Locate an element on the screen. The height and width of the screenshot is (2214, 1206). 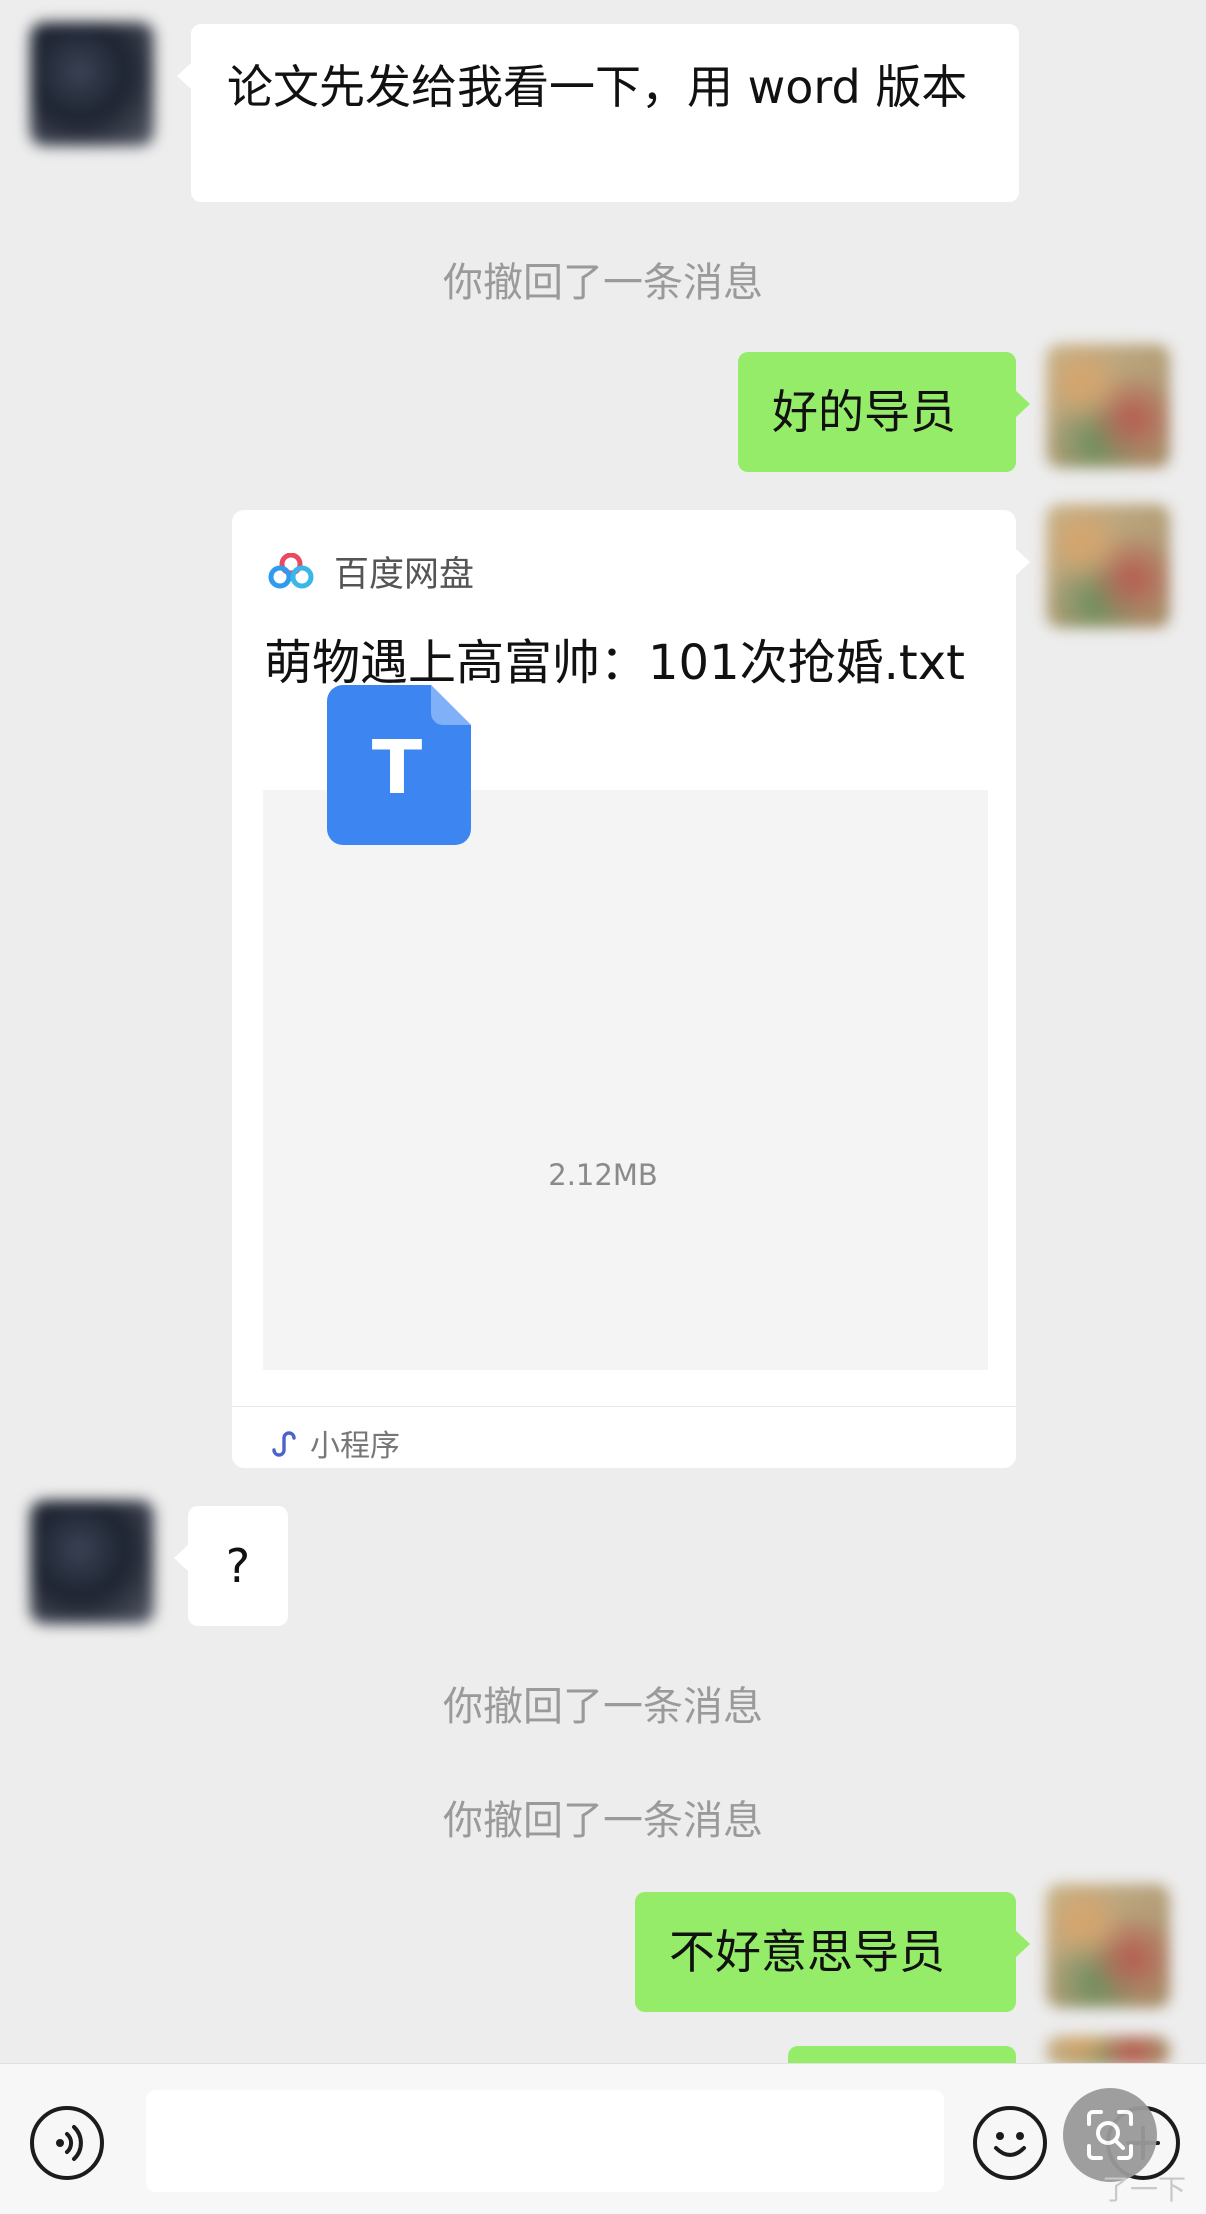
txt-file-icon: T is located at coordinates (399, 765).